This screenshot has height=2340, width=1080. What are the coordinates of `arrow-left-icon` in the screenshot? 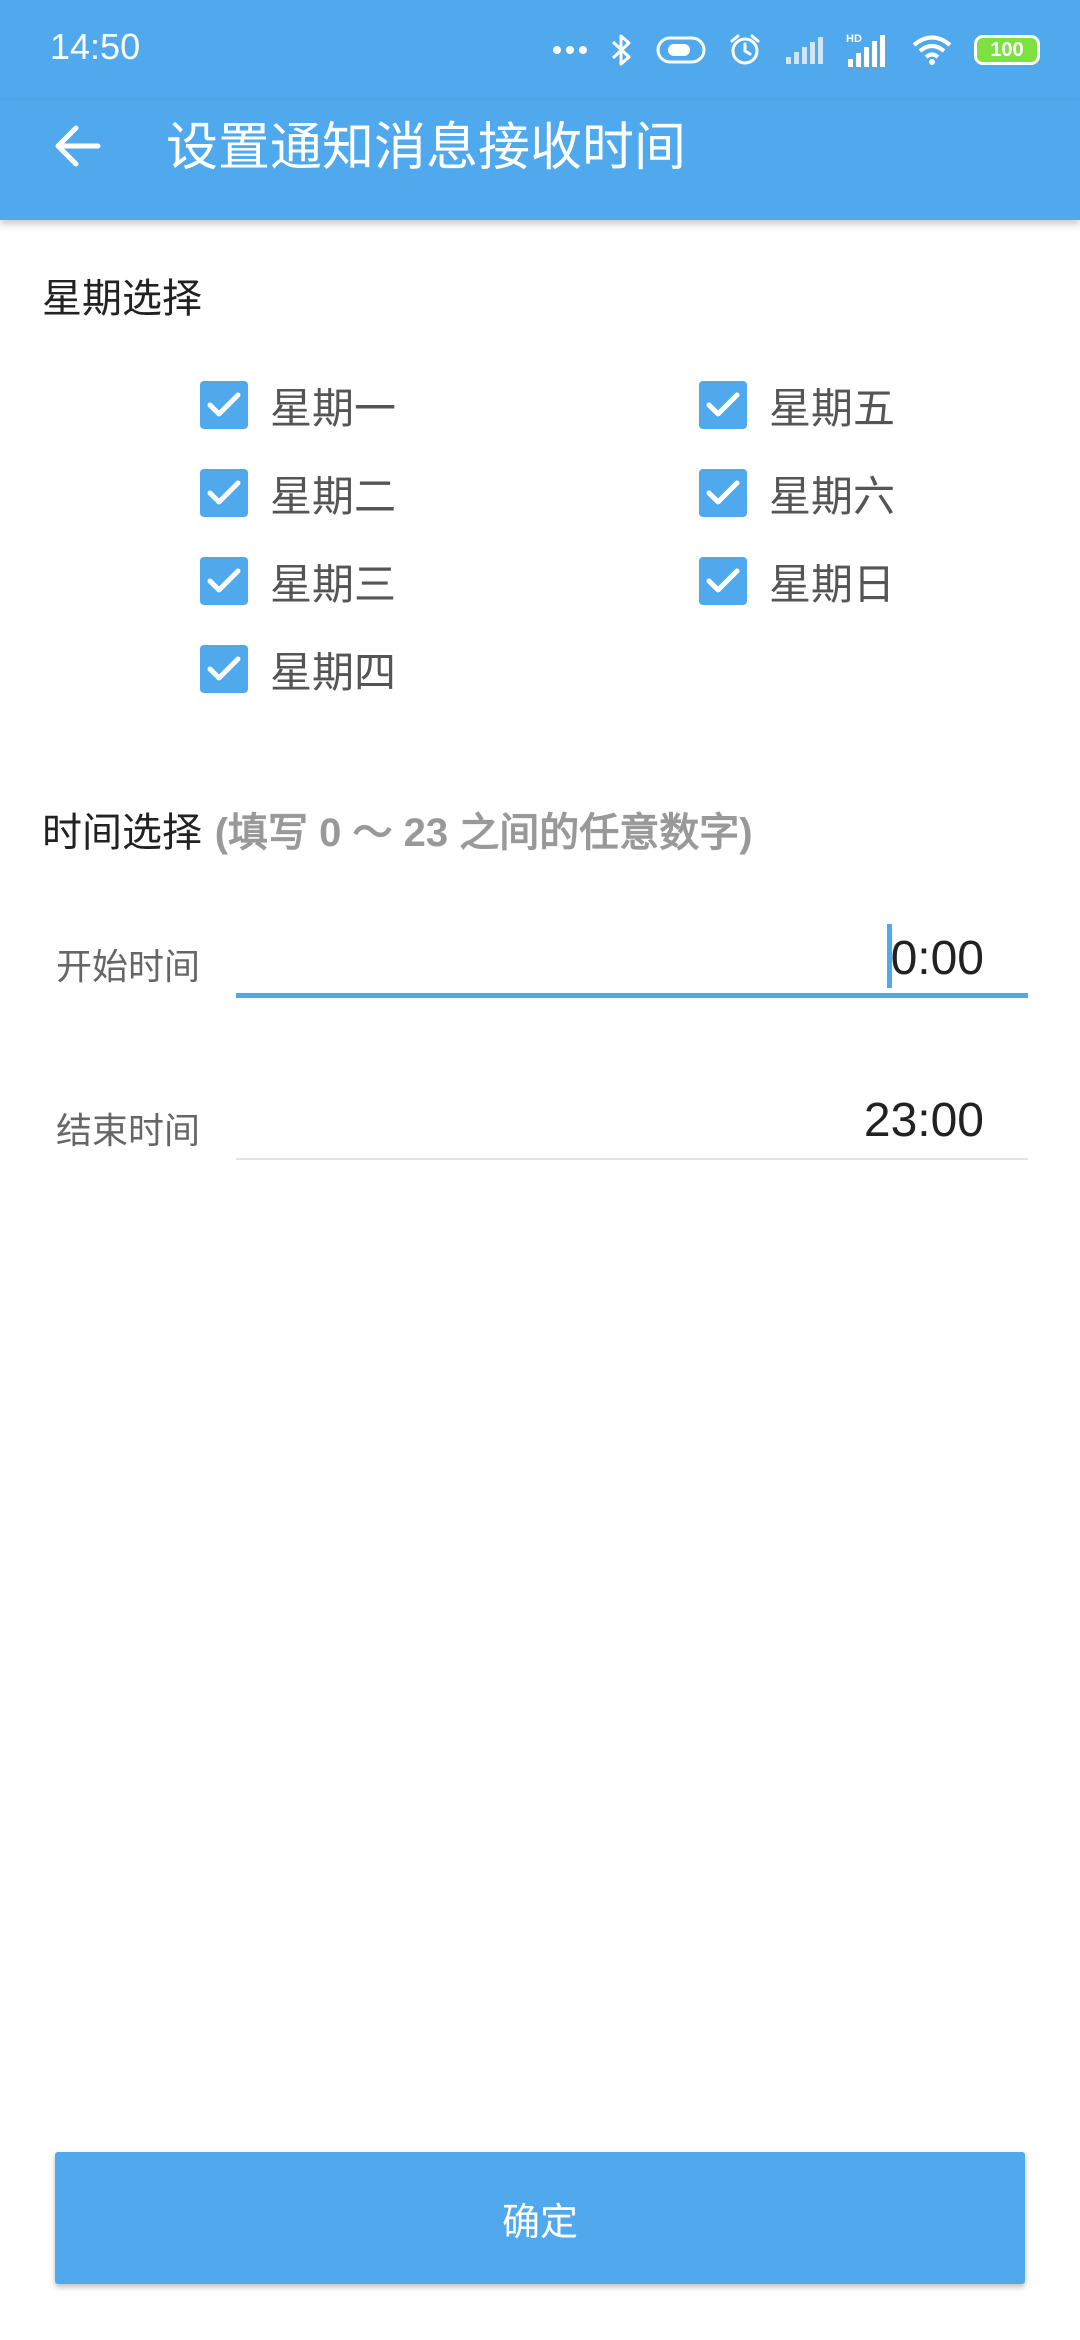 It's located at (78, 148).